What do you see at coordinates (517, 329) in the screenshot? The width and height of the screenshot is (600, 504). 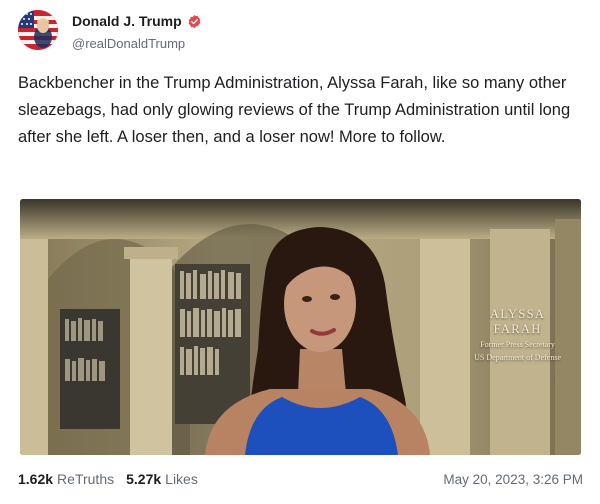 I see `caption-name-line2: FARAH` at bounding box center [517, 329].